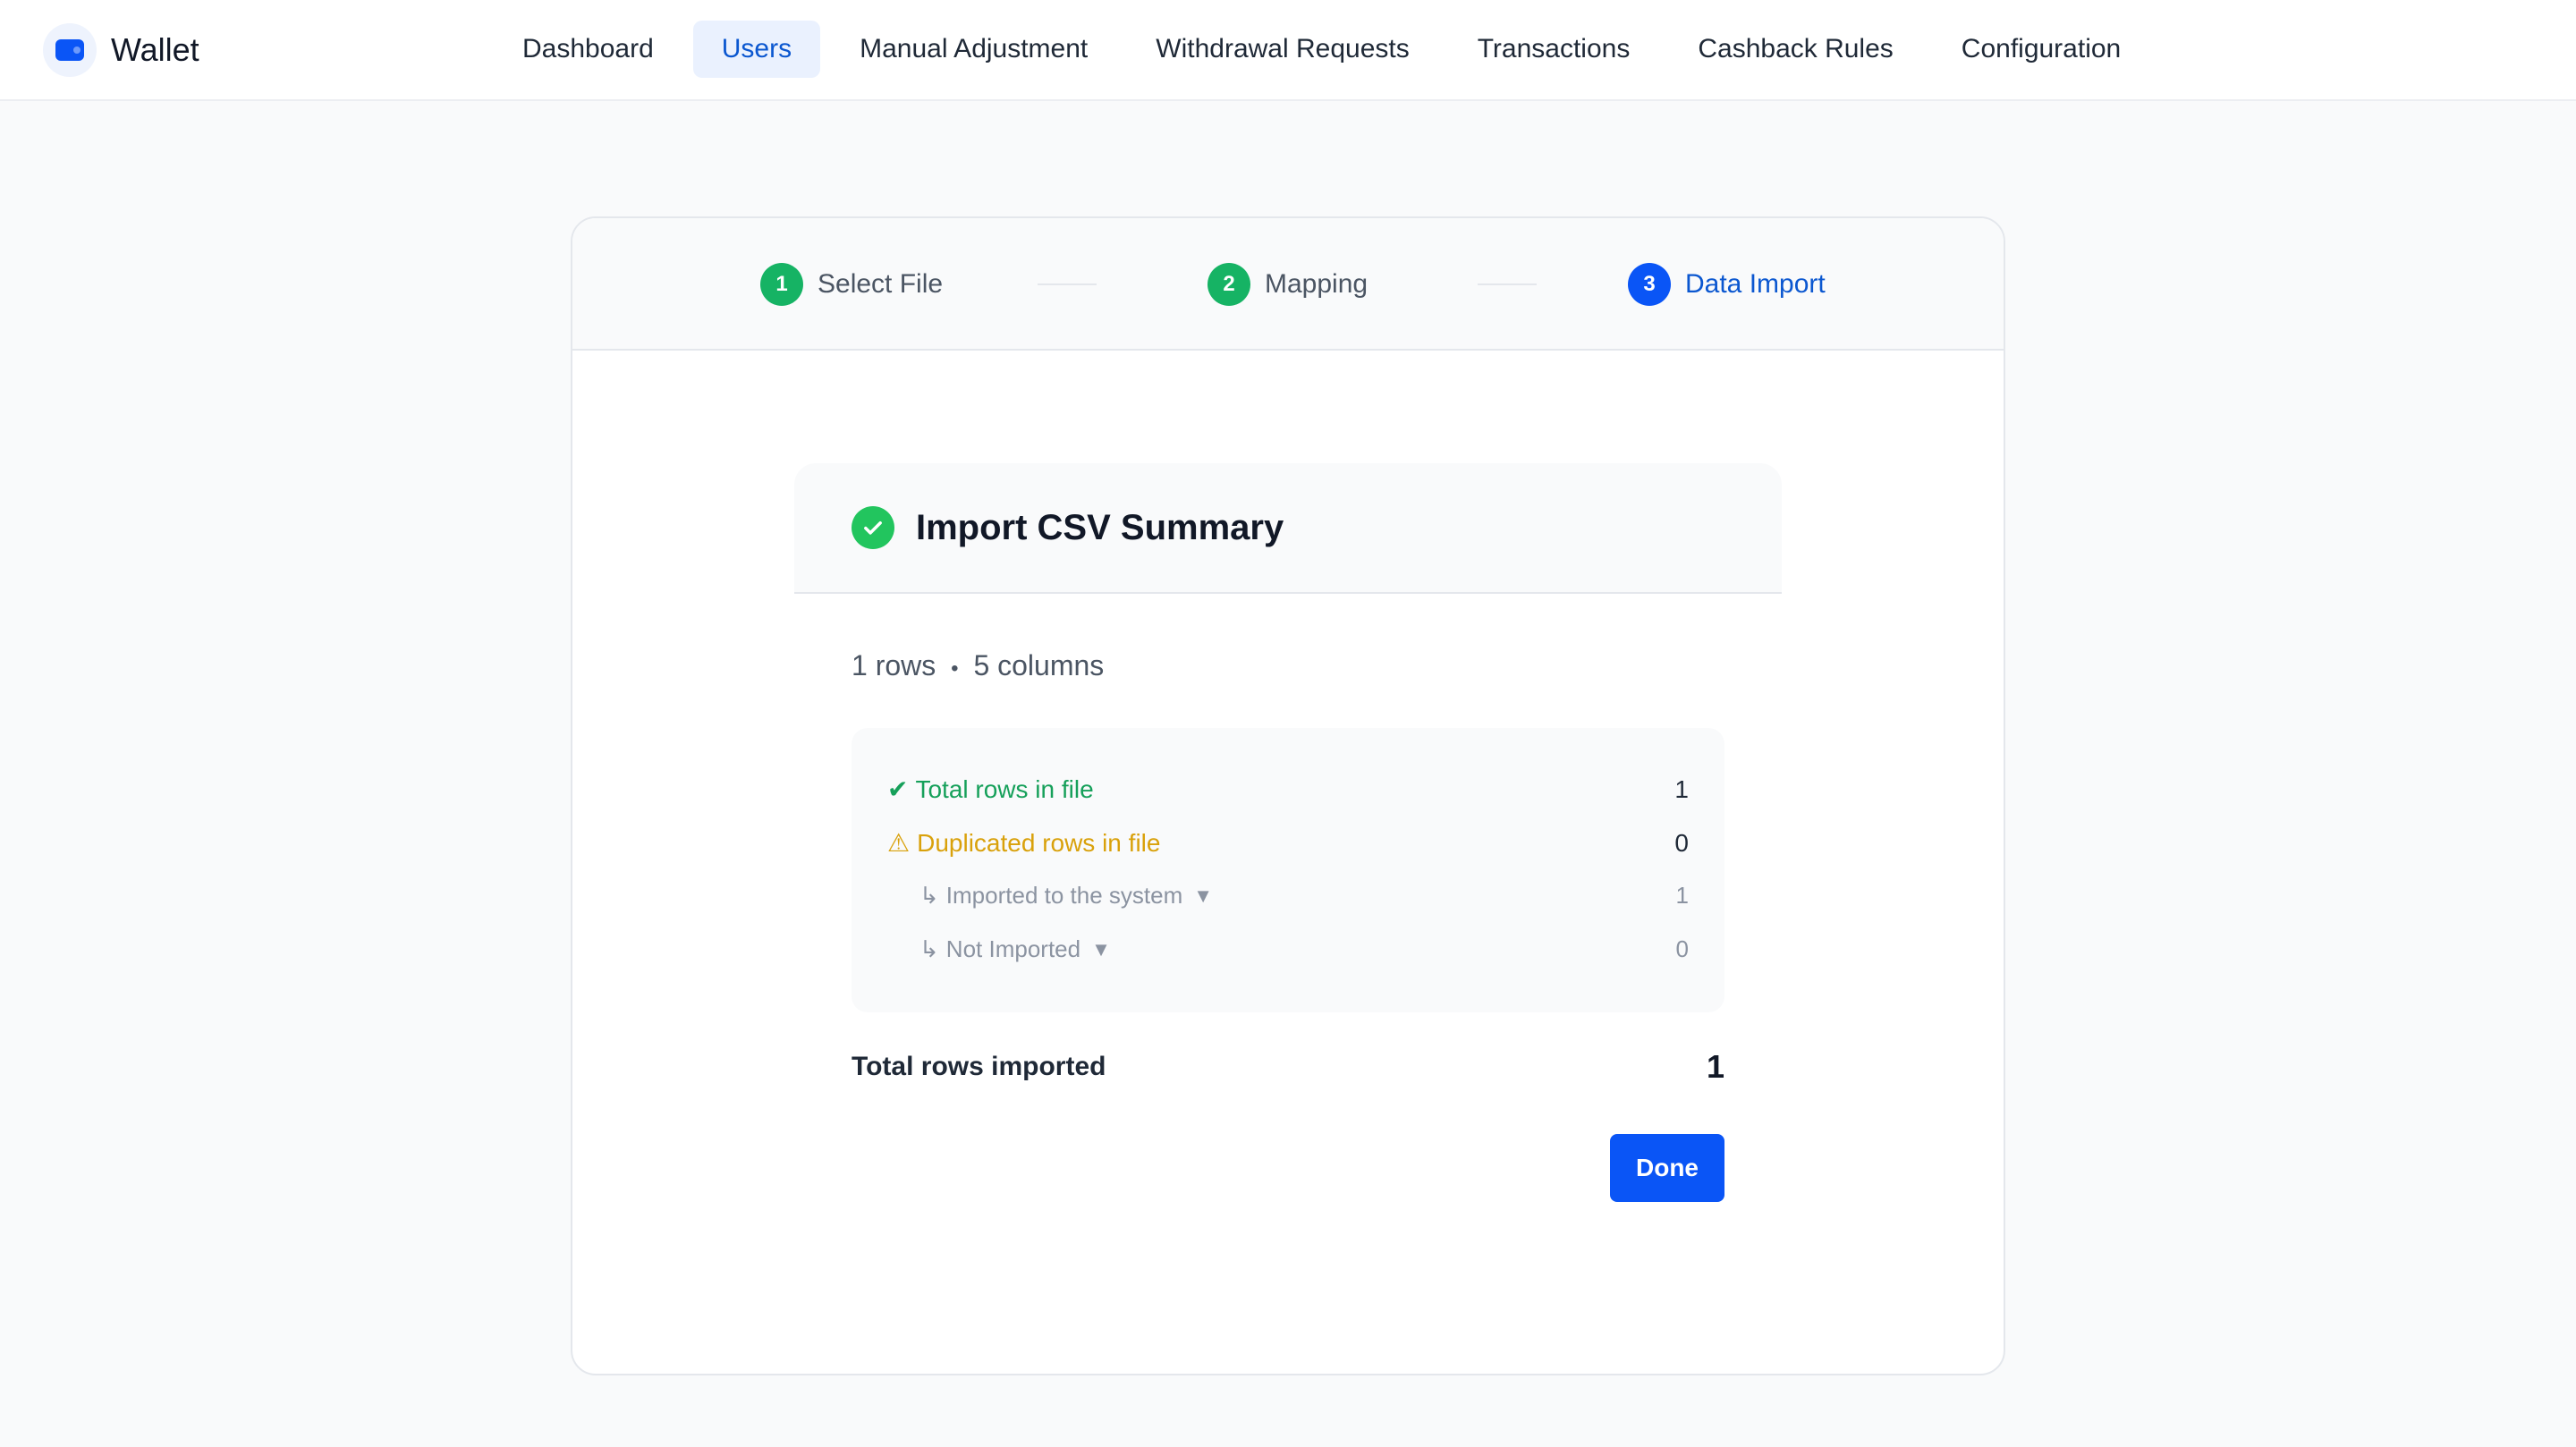 The image size is (2576, 1447). What do you see at coordinates (781, 284) in the screenshot?
I see `step-number-badge: 1` at bounding box center [781, 284].